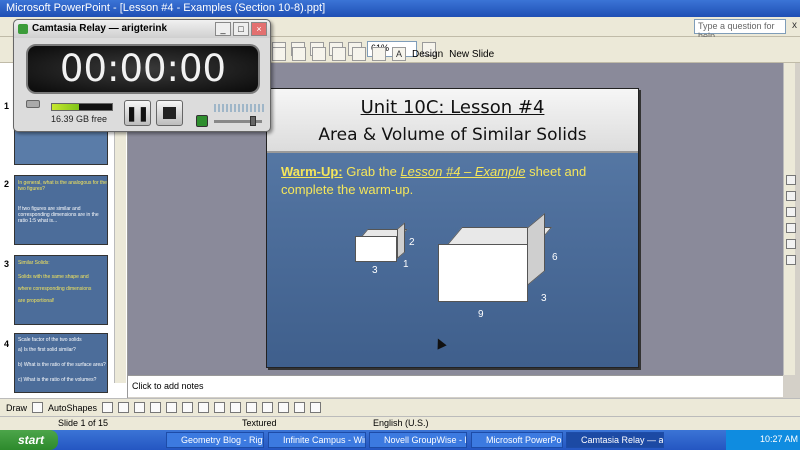 The image size is (800, 450). I want to click on large-box-side, so click(536, 249).